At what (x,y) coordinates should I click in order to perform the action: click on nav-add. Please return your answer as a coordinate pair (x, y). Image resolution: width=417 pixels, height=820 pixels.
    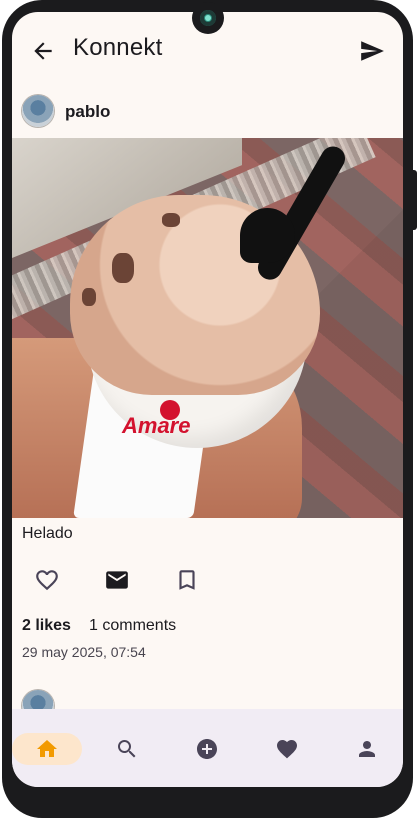
    Looking at the image, I should click on (207, 749).